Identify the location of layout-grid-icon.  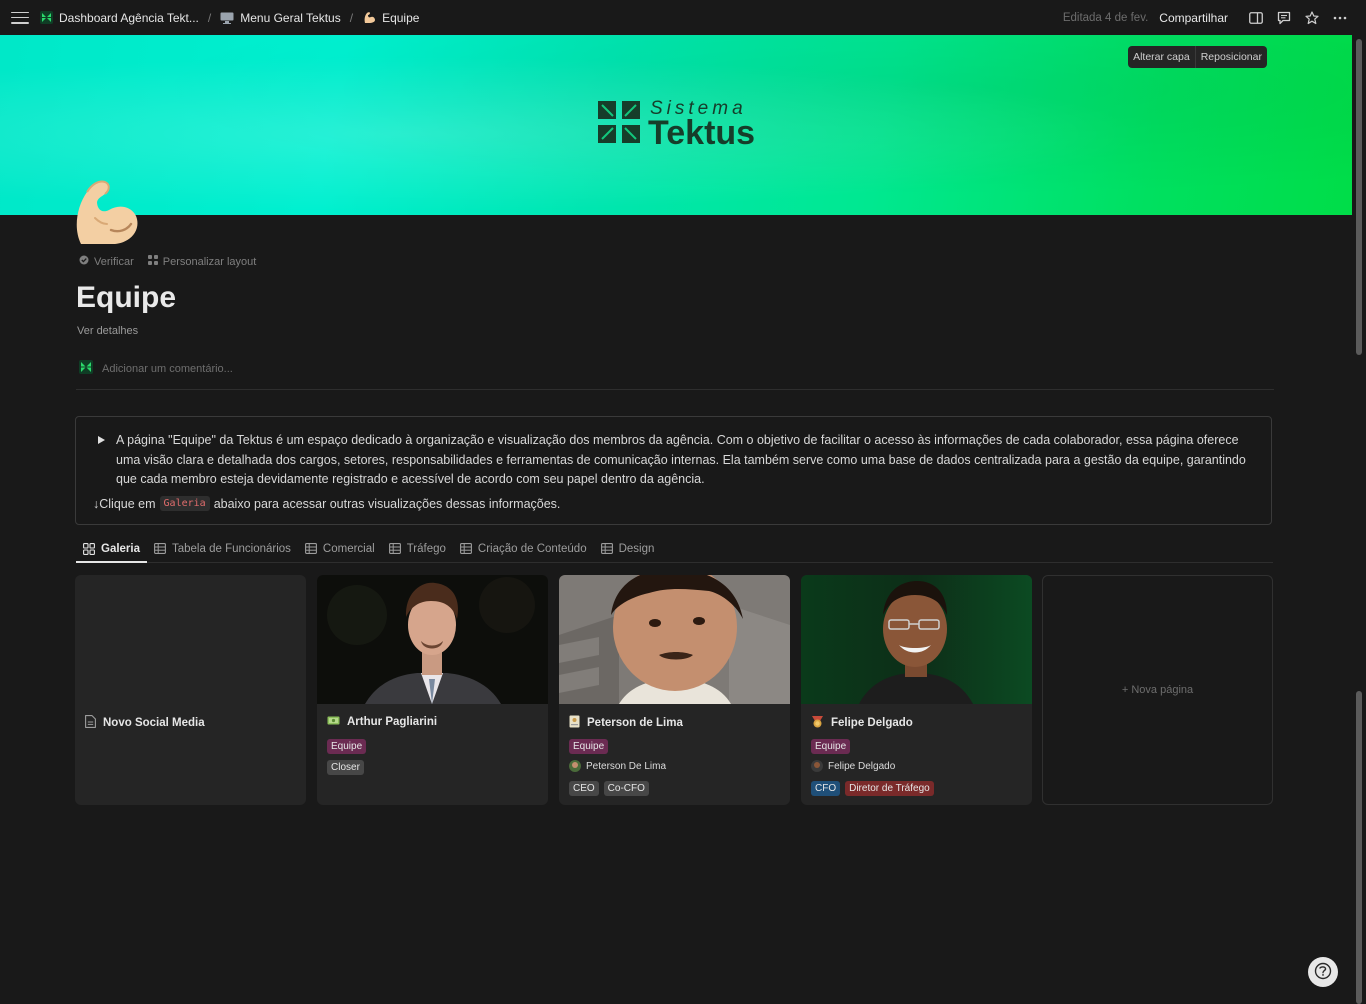
(152, 261).